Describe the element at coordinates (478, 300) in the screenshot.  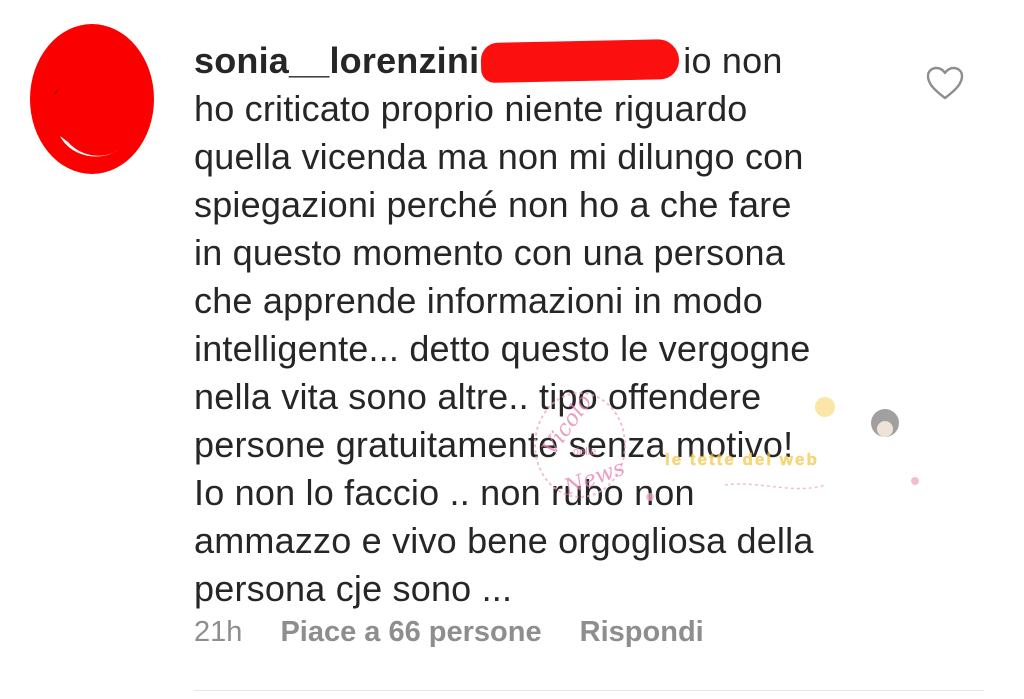
I see `comment-line-6: che apprende informazioni in modo` at that location.